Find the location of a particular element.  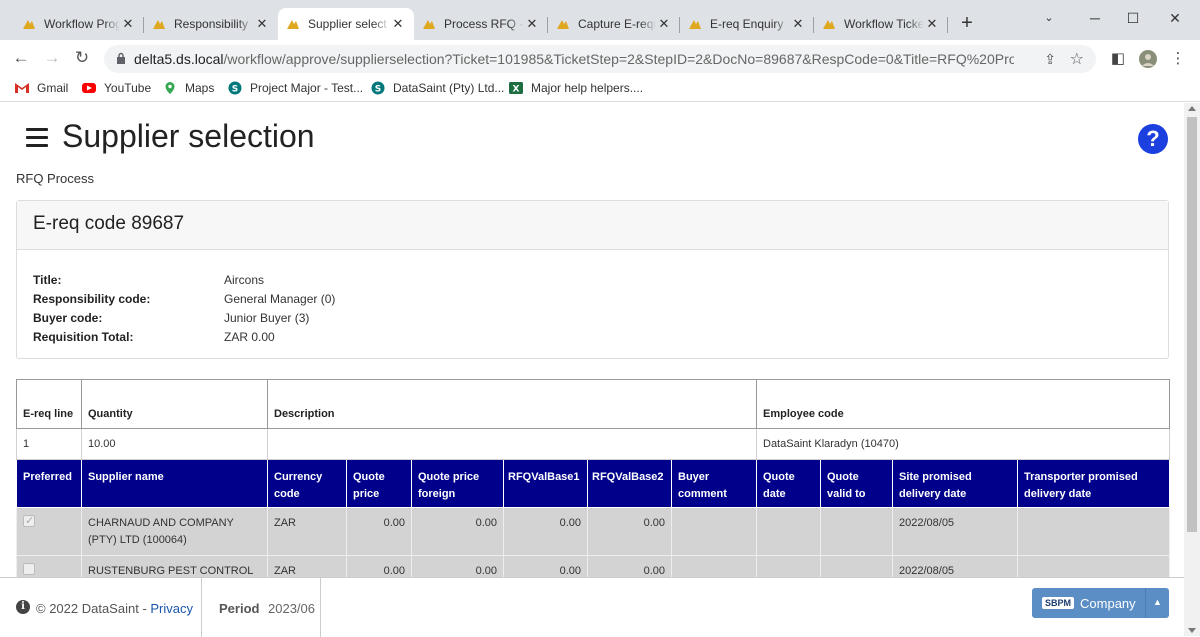

privacy-link: Privacy is located at coordinates (171, 608).